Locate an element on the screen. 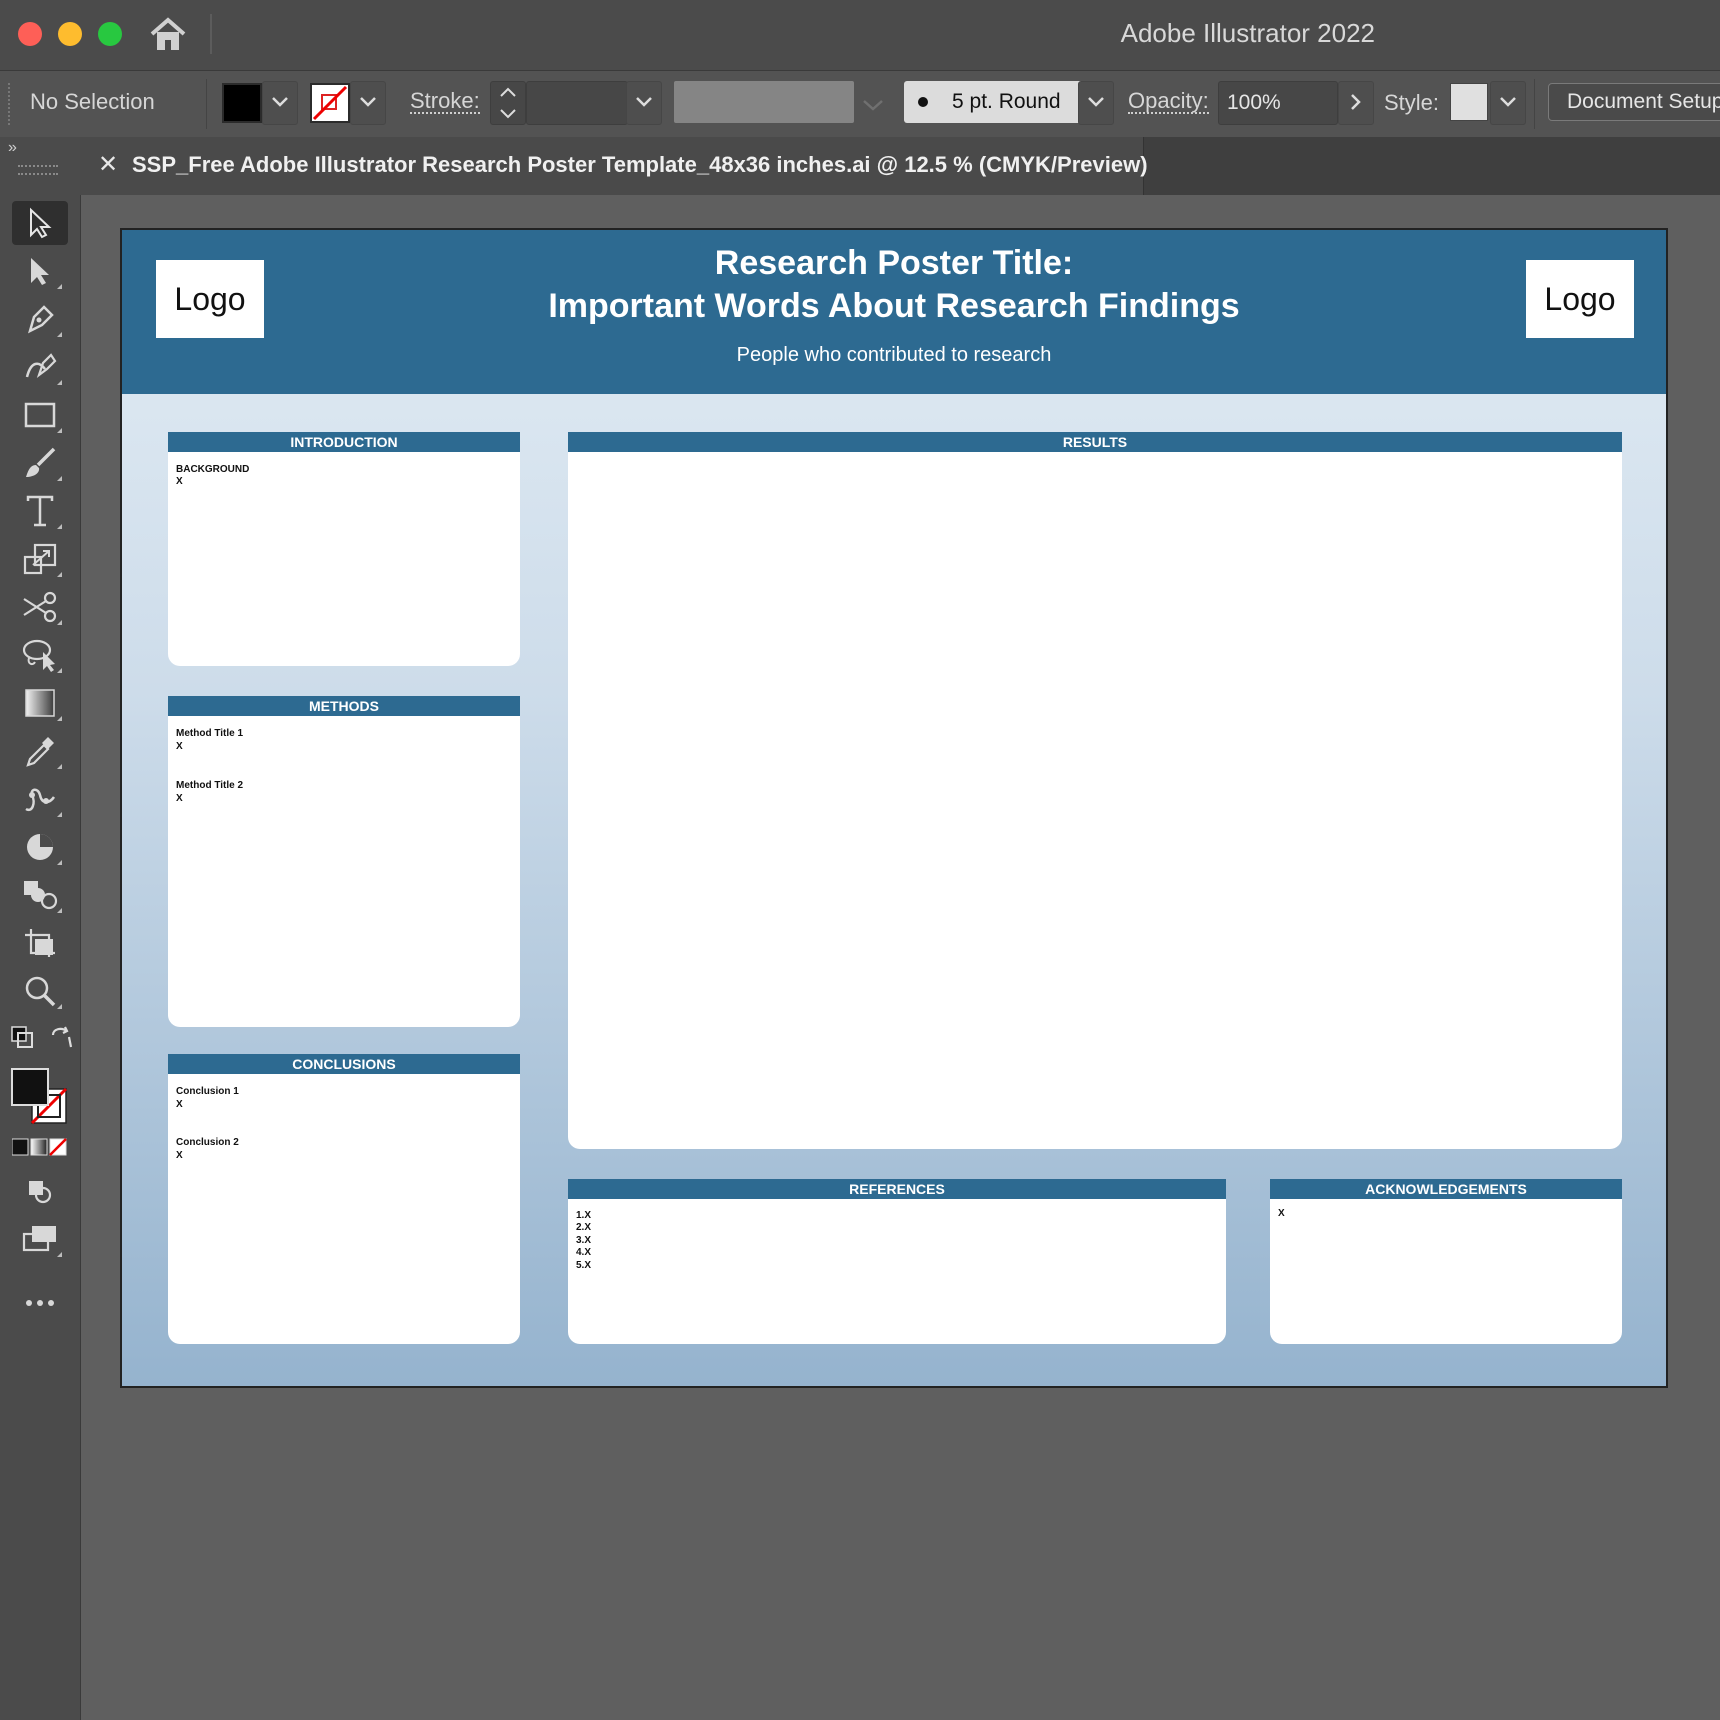  swap-fill-stroke-icon is located at coordinates (62, 1037).